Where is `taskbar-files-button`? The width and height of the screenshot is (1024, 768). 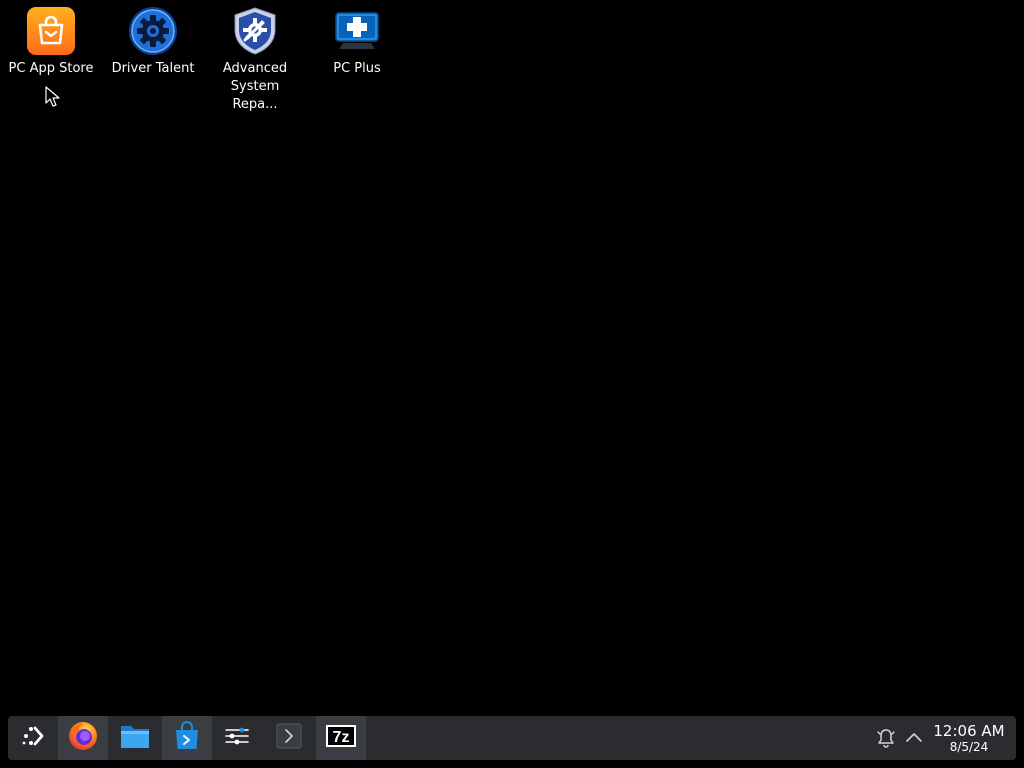
taskbar-files-button is located at coordinates (135, 738).